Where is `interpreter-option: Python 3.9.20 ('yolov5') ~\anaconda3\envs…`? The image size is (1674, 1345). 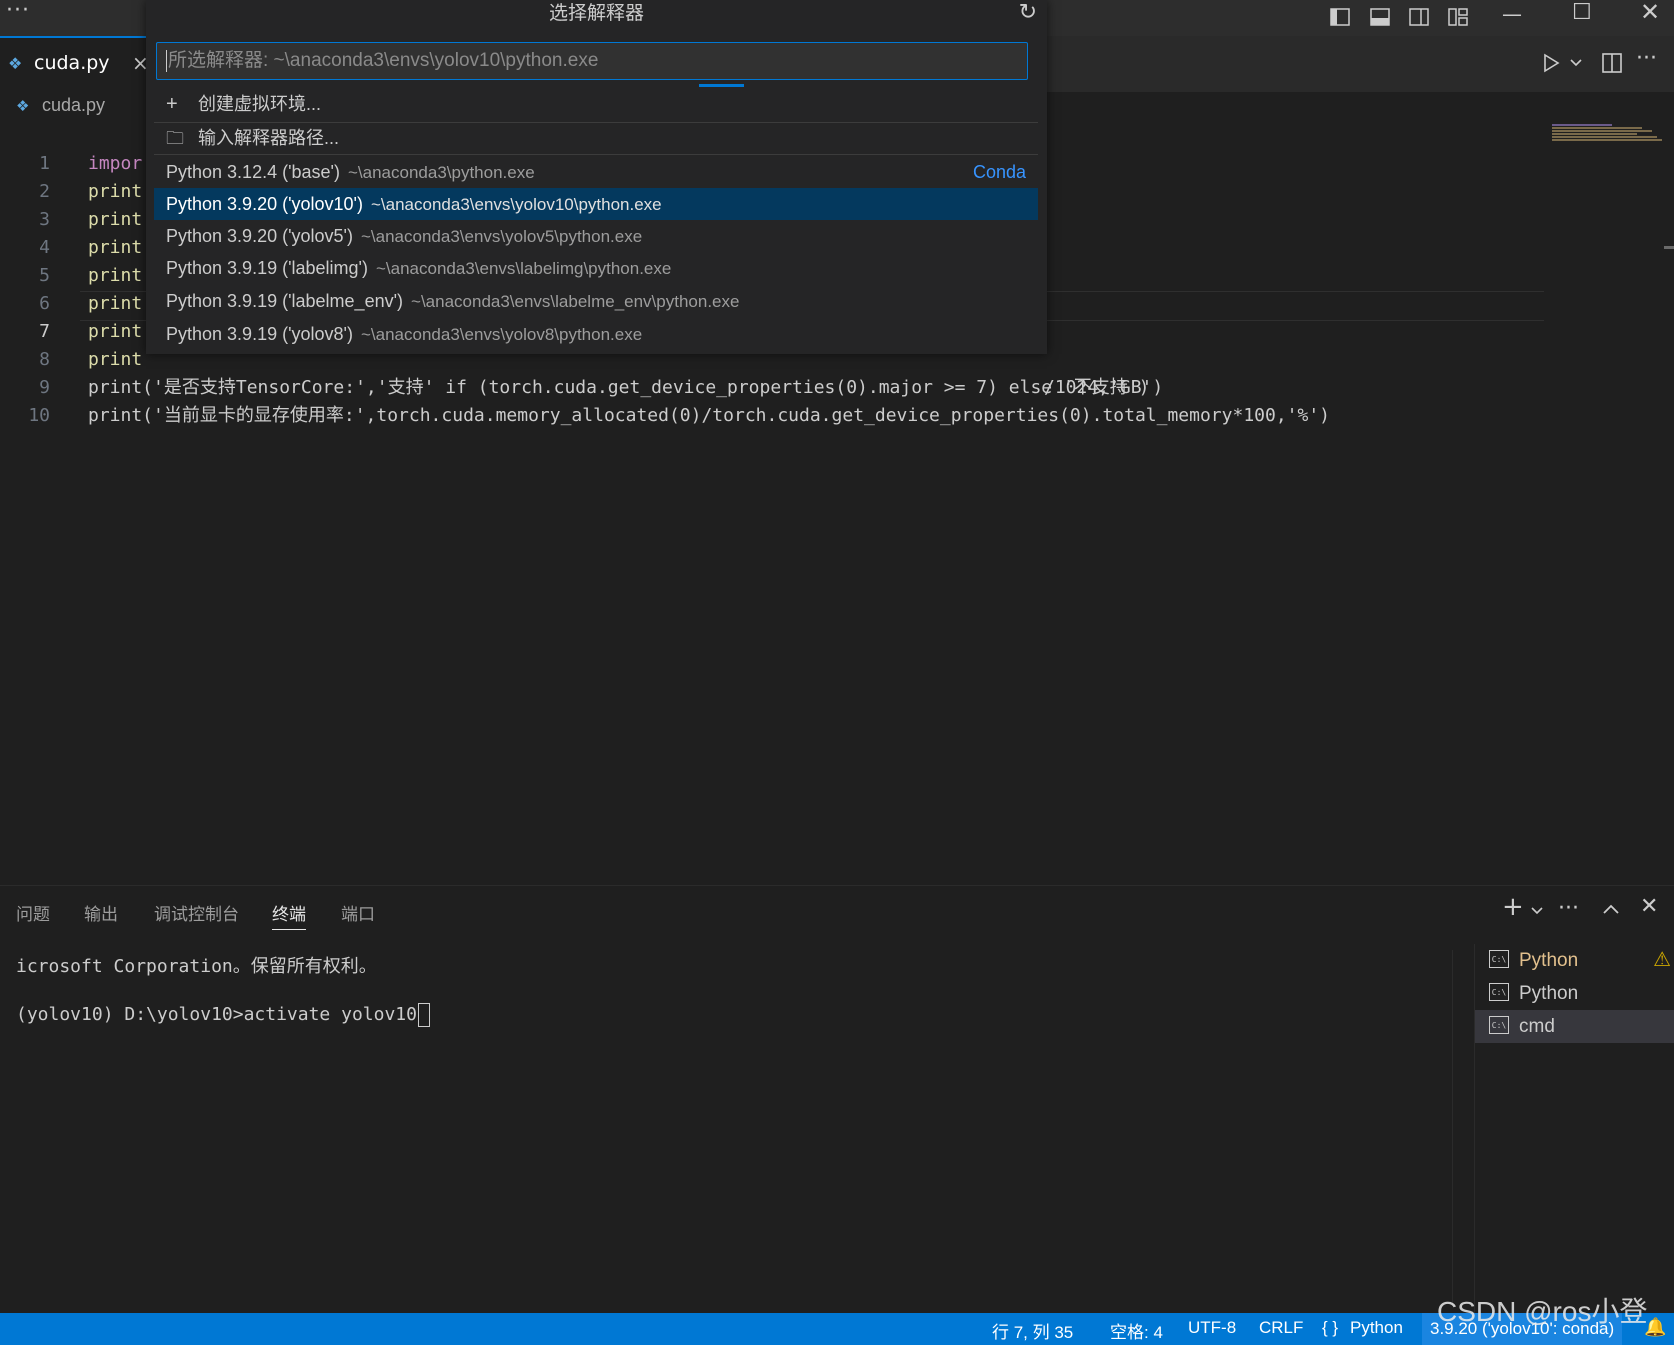 interpreter-option: Python 3.9.20 ('yolov5') ~\anaconda3\envs… is located at coordinates (596, 236).